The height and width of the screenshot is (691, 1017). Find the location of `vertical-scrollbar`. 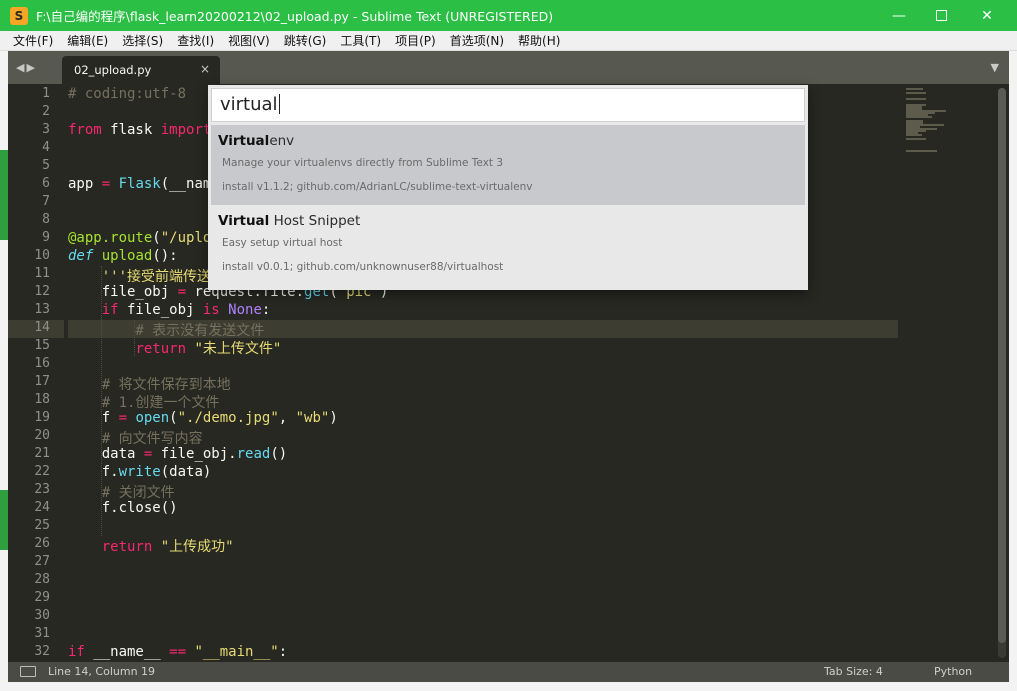

vertical-scrollbar is located at coordinates (1002, 373).